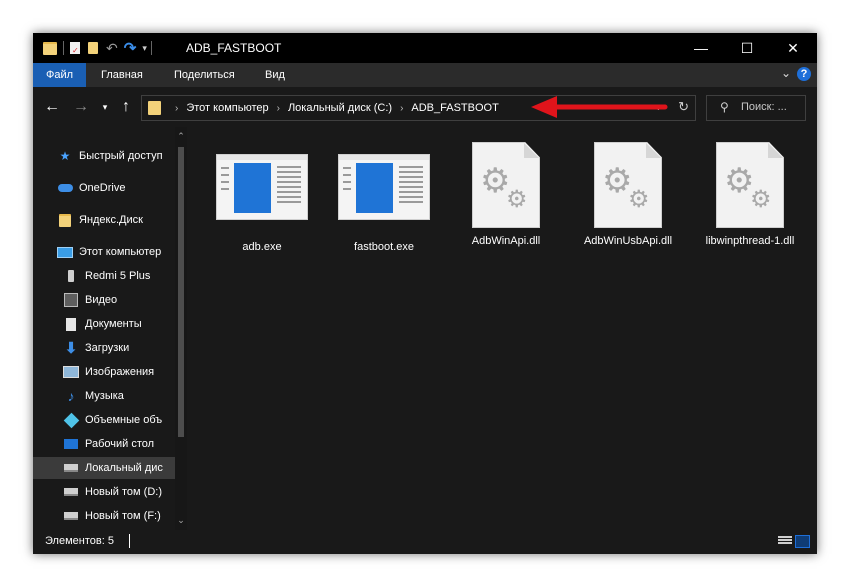  What do you see at coordinates (107, 348) in the screenshot?
I see `sidebar-item-label: Загрузки` at bounding box center [107, 348].